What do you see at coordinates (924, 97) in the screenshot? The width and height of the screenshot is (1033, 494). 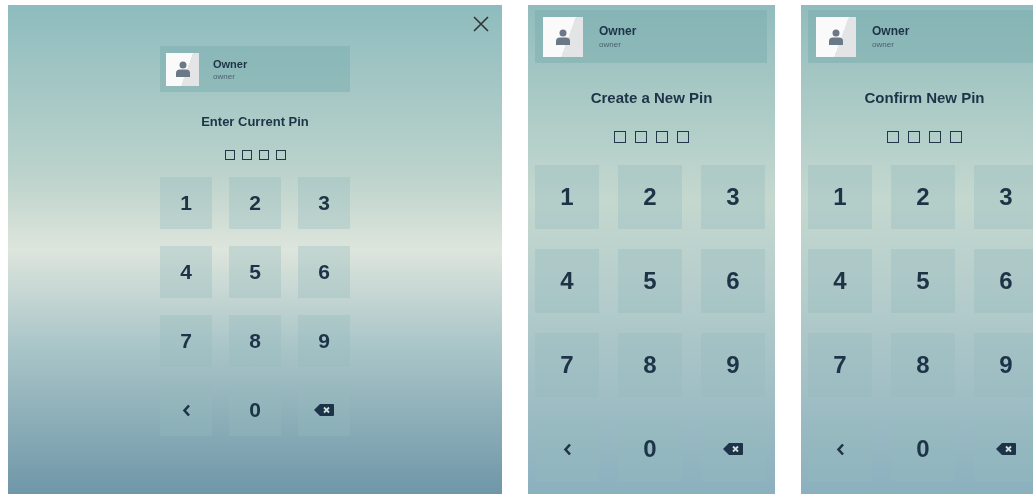 I see `pin-prompt: Confirm New Pin` at bounding box center [924, 97].